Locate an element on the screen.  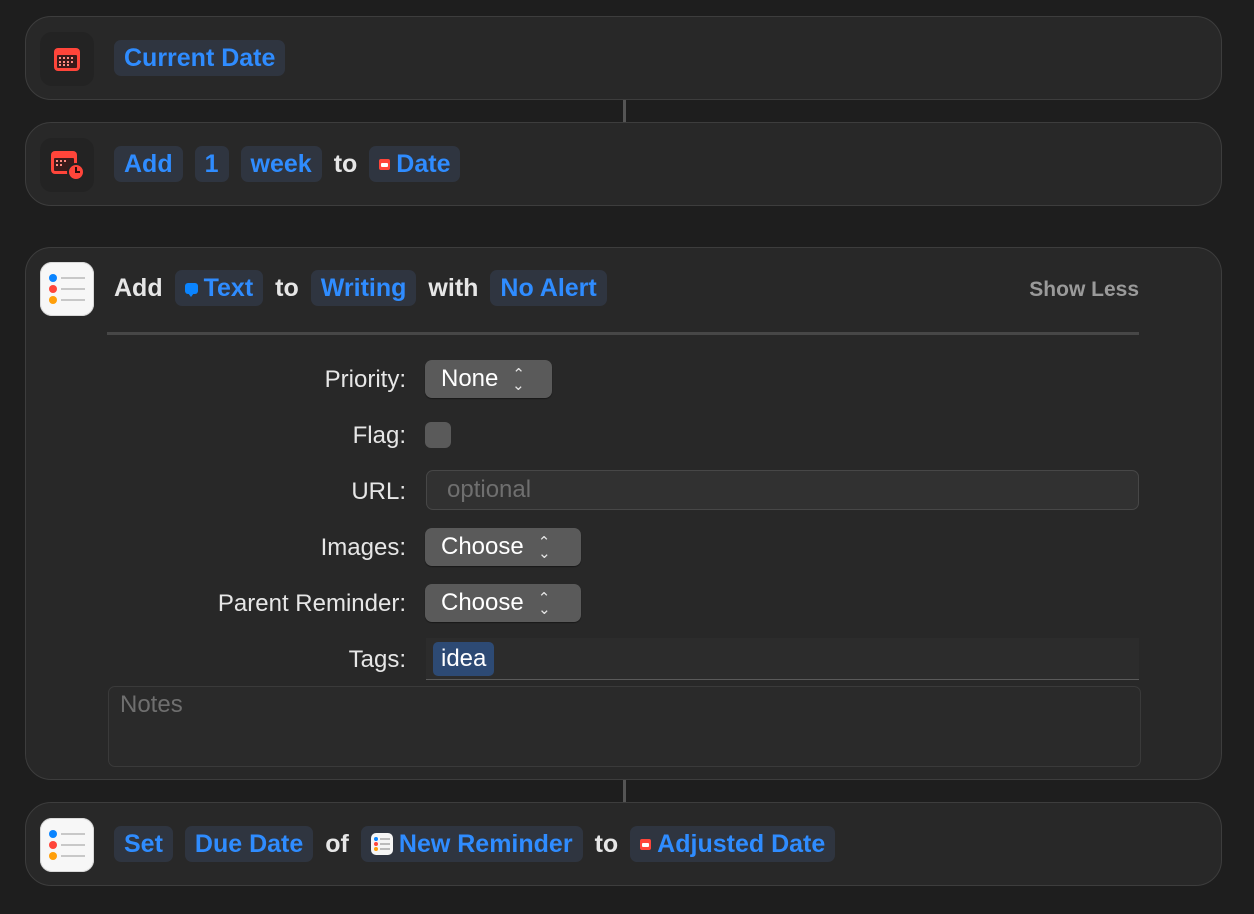
unit-token: week is located at coordinates (281, 164).